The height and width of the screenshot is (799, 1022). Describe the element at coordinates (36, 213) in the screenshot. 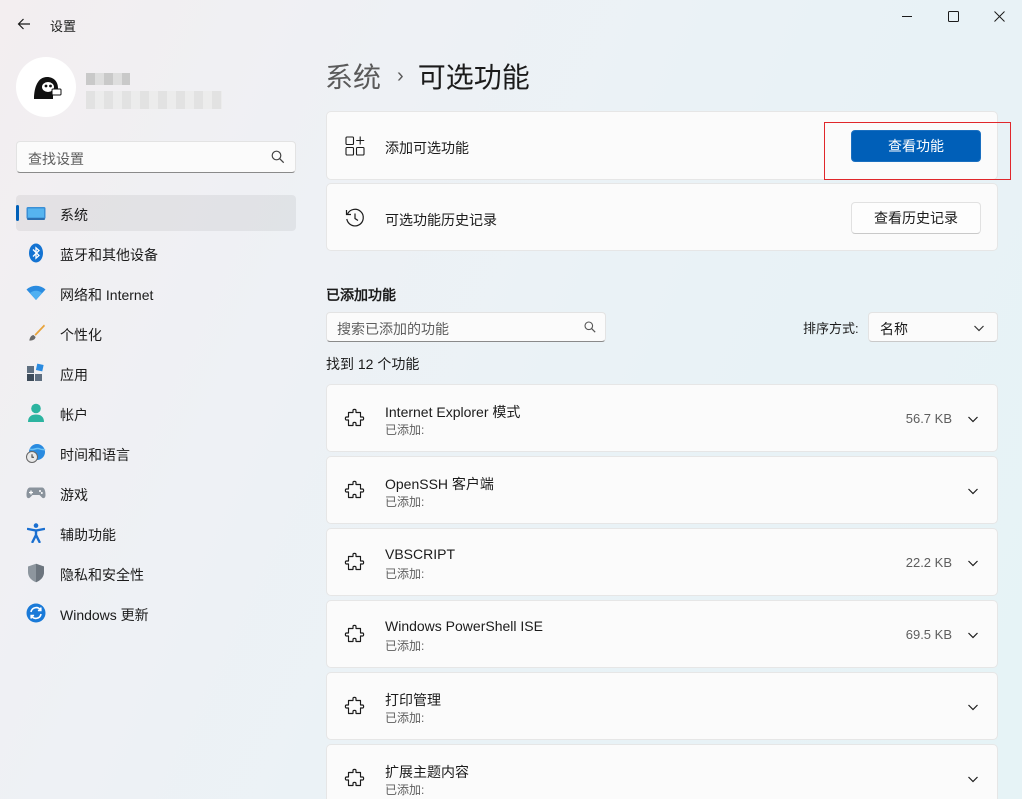

I see `system-display-icon` at that location.